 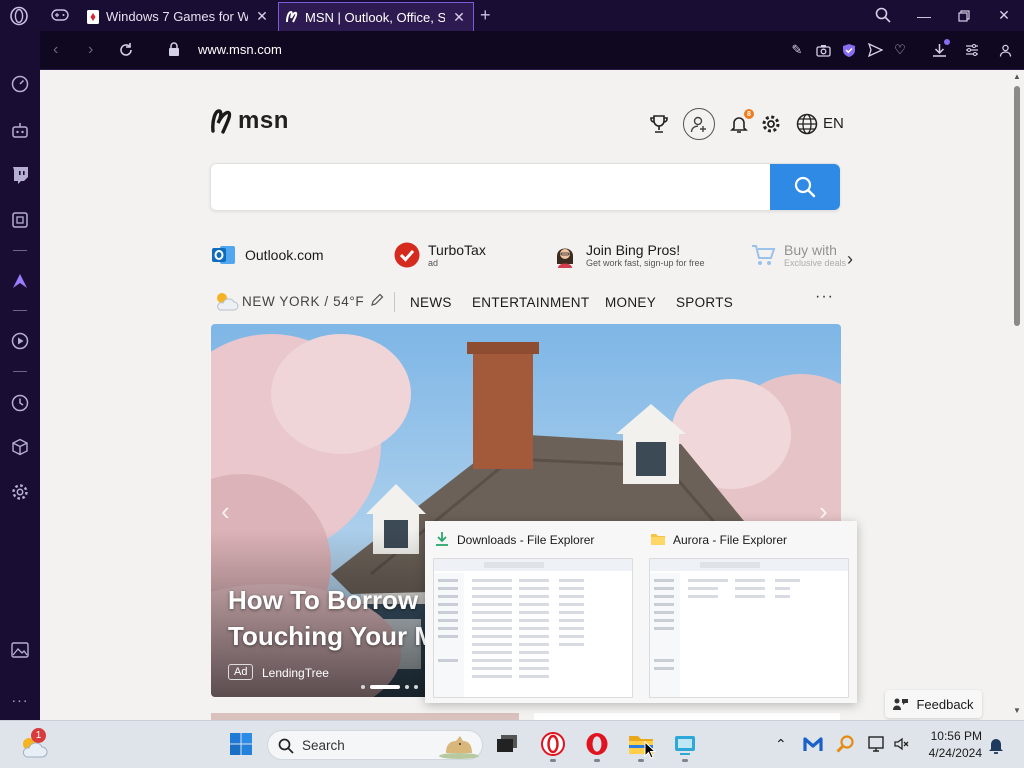 What do you see at coordinates (1005, 50) in the screenshot?
I see `profile-icon` at bounding box center [1005, 50].